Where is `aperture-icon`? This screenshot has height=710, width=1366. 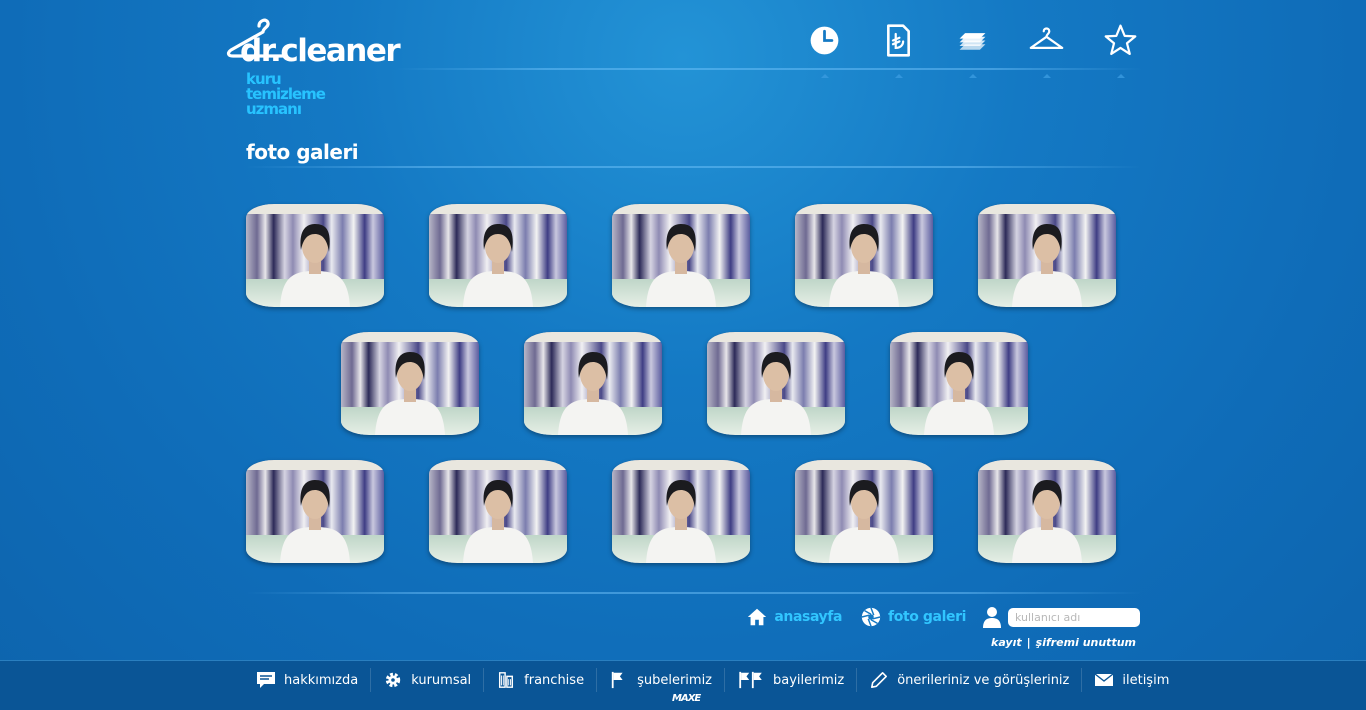 aperture-icon is located at coordinates (871, 617).